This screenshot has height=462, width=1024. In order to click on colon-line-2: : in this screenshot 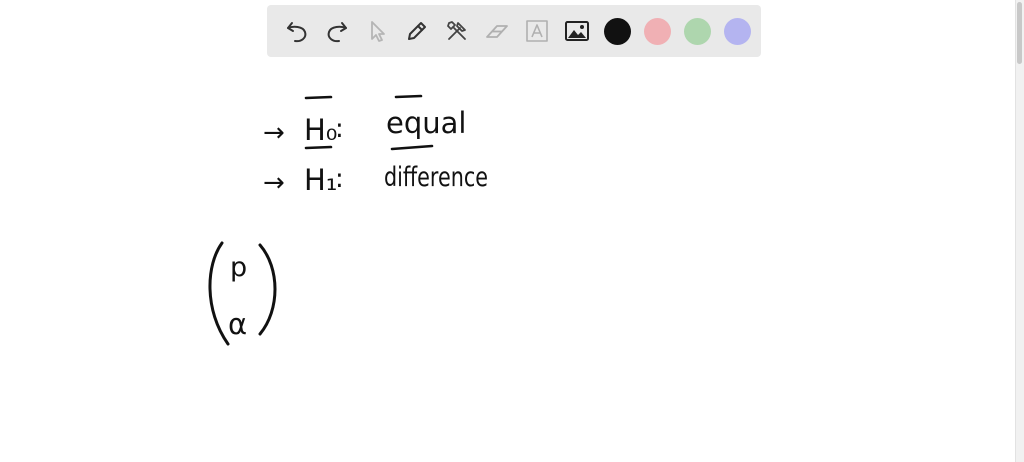, I will do `click(339, 179)`.